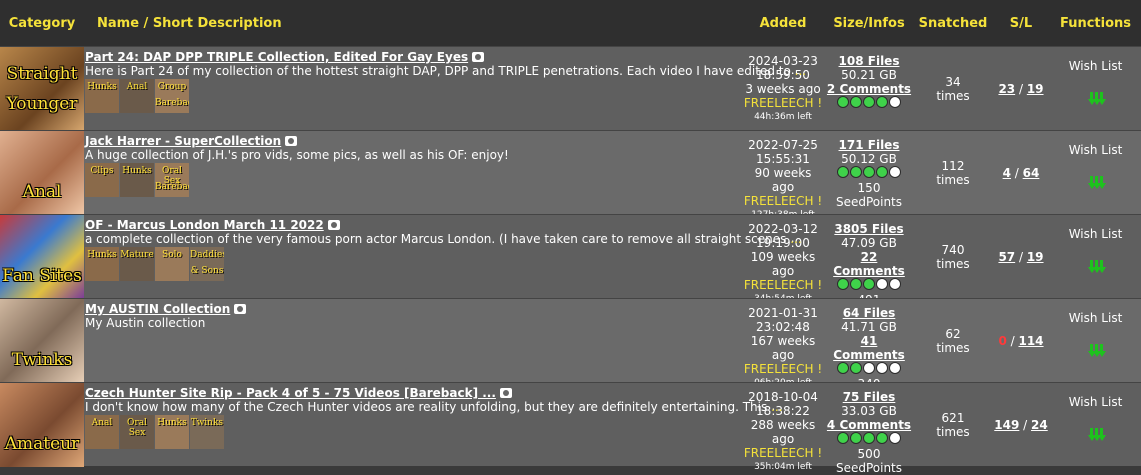  What do you see at coordinates (869, 425) in the screenshot?
I see `comments-link: 4 Comments` at bounding box center [869, 425].